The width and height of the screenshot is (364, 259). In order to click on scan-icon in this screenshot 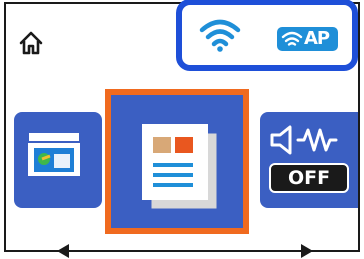, I will do `click(54, 153)`.